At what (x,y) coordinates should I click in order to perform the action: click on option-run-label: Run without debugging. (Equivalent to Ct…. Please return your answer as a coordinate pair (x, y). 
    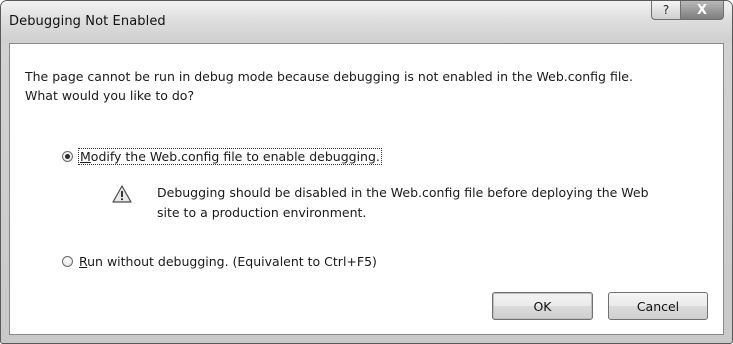
    Looking at the image, I should click on (228, 261).